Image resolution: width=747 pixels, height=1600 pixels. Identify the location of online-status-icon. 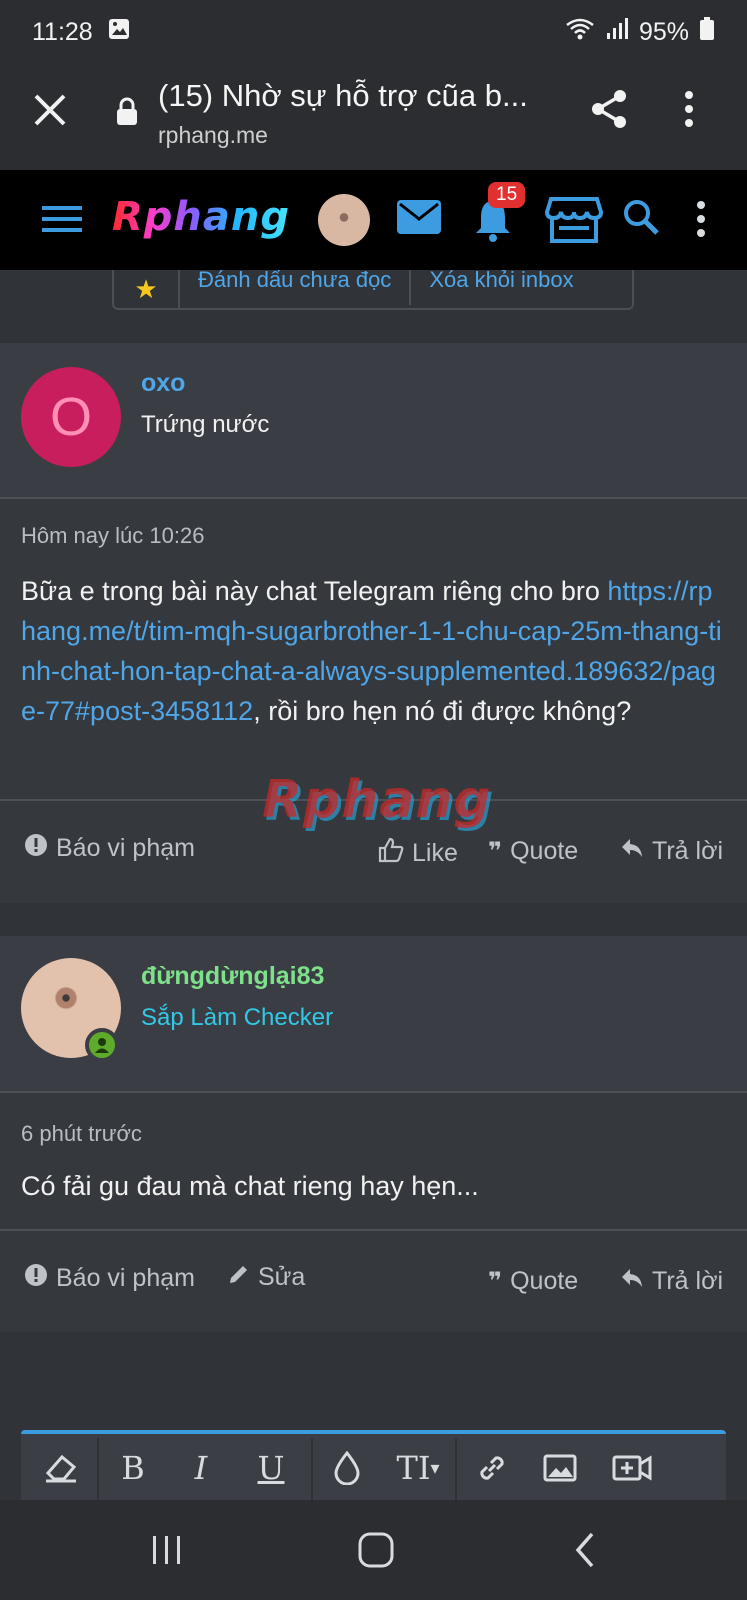
(102, 1045).